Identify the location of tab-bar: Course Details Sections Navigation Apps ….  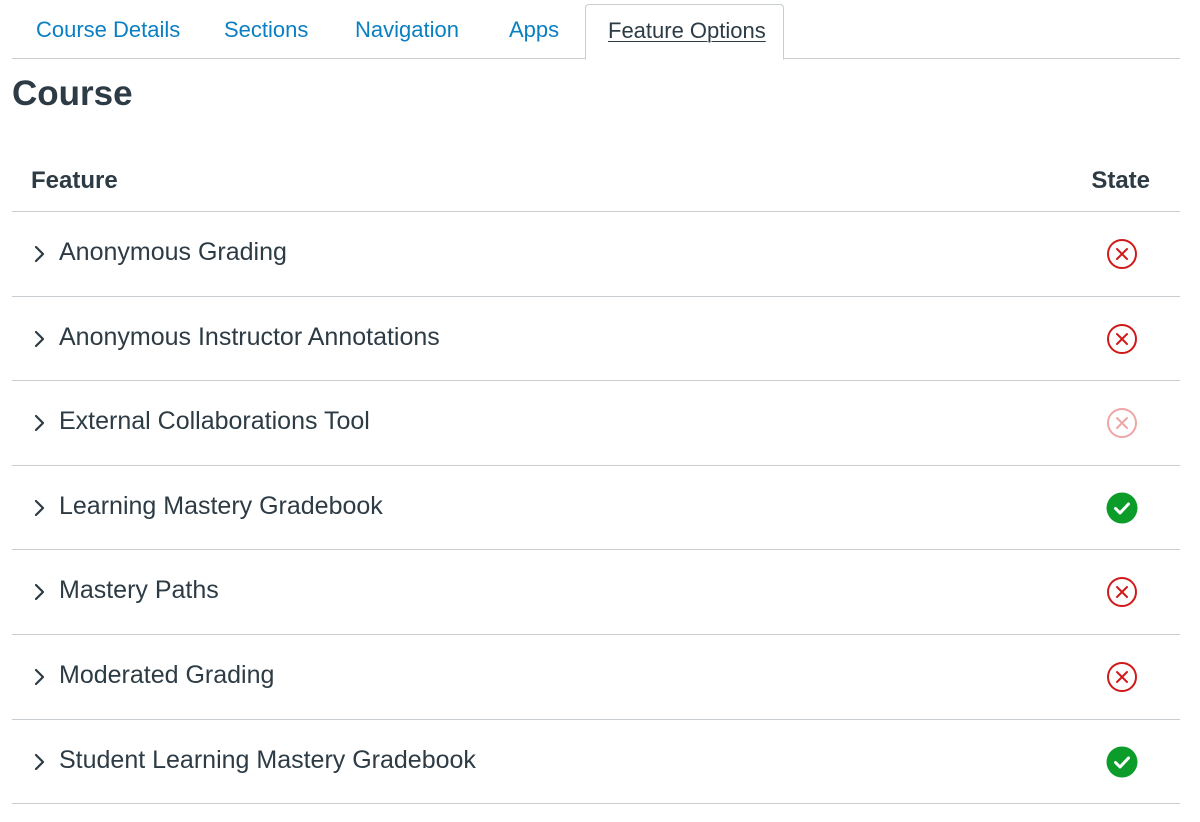
(596, 30).